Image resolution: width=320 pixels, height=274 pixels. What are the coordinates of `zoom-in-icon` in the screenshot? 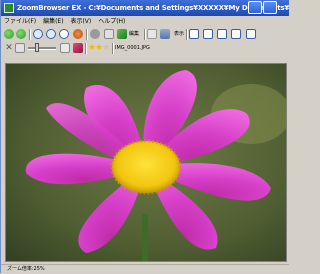 It's located at (38, 34).